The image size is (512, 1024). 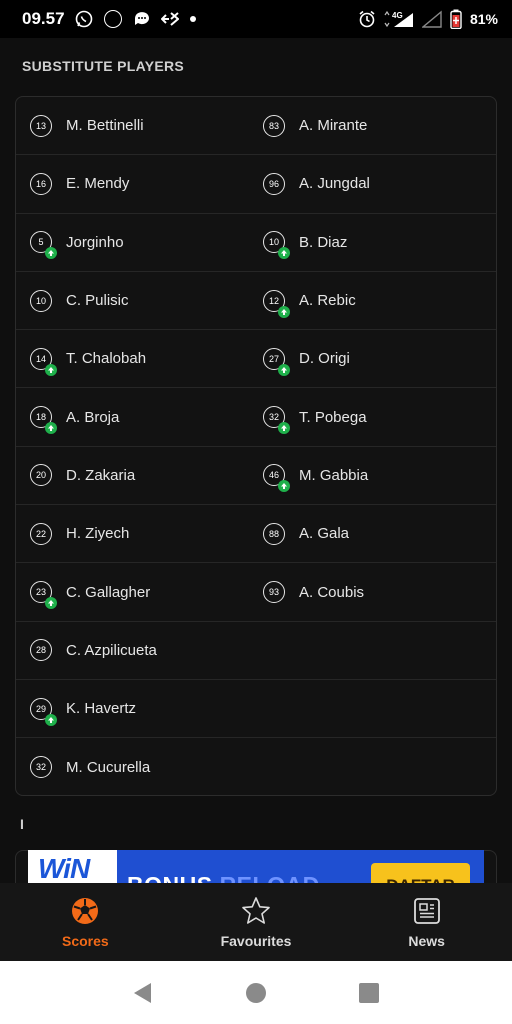 What do you see at coordinates (256, 941) in the screenshot?
I see `nav-label-favourites: Favourites` at bounding box center [256, 941].